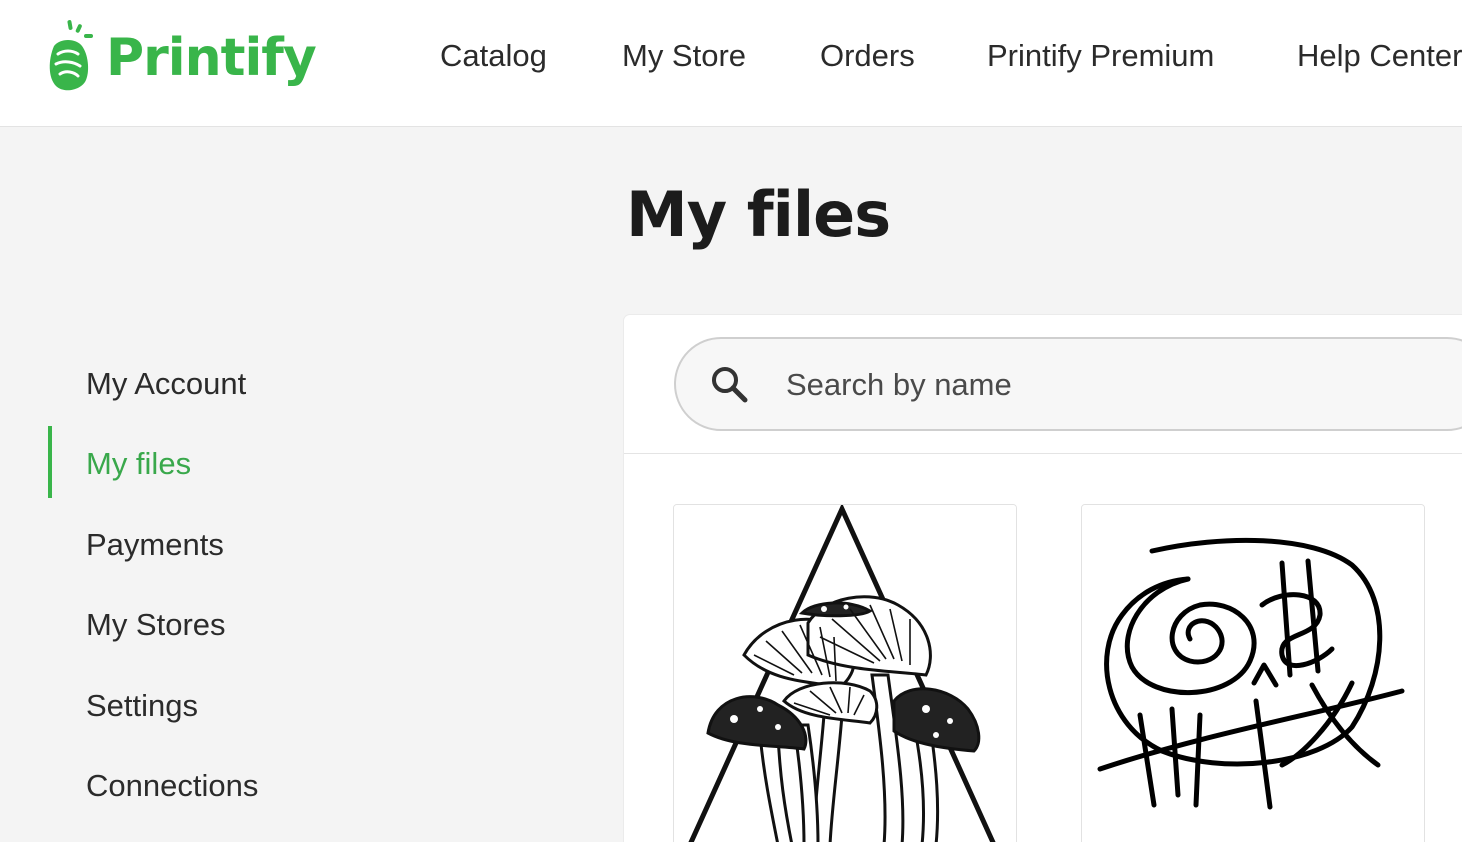 The image size is (1462, 842). I want to click on sidebar-item-settings: Settings, so click(142, 706).